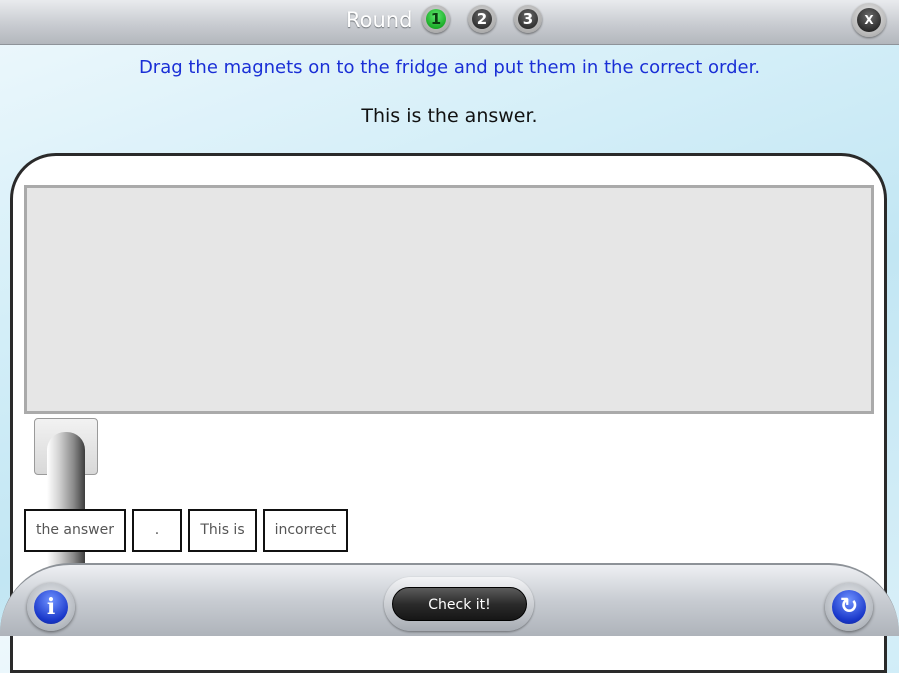  I want to click on round-2-number: 2, so click(482, 19).